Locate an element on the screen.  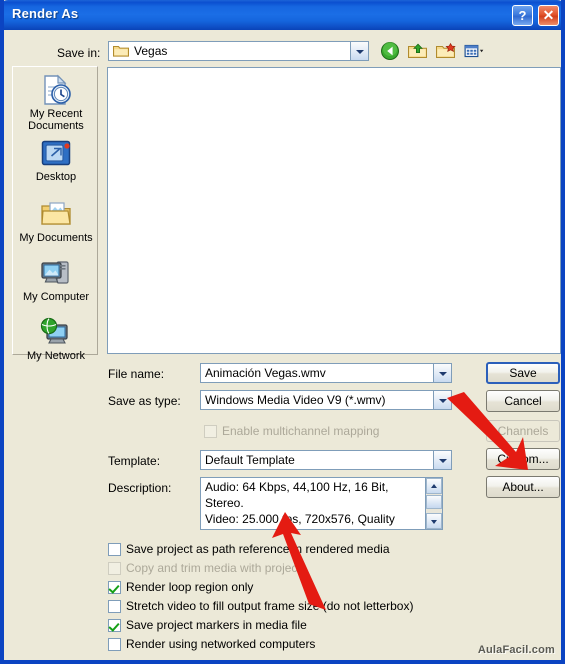
sidebar-item-label-2: Documents is located at coordinates (56, 126).